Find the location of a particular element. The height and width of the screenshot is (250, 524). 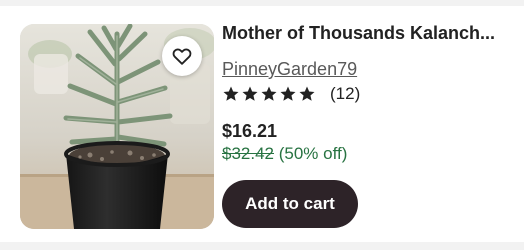

bottom-divider is located at coordinates (262, 246).